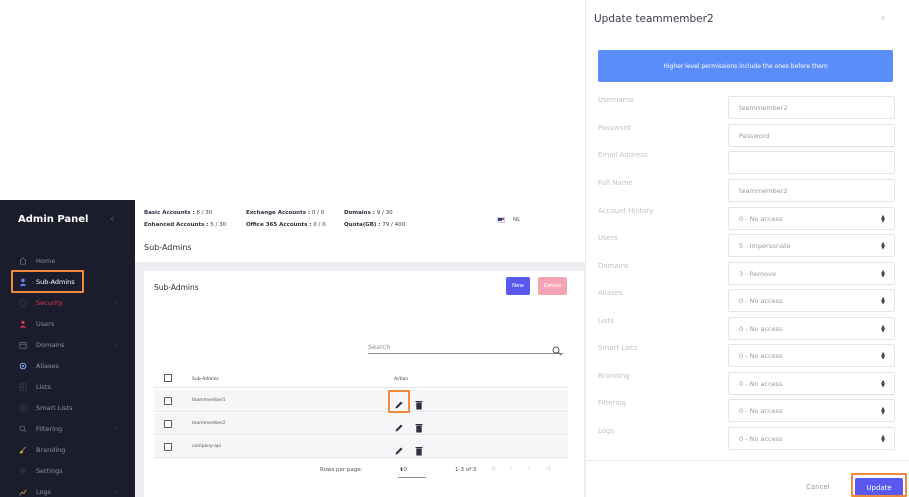  What do you see at coordinates (49, 302) in the screenshot?
I see `sidebar-item-label: Security` at bounding box center [49, 302].